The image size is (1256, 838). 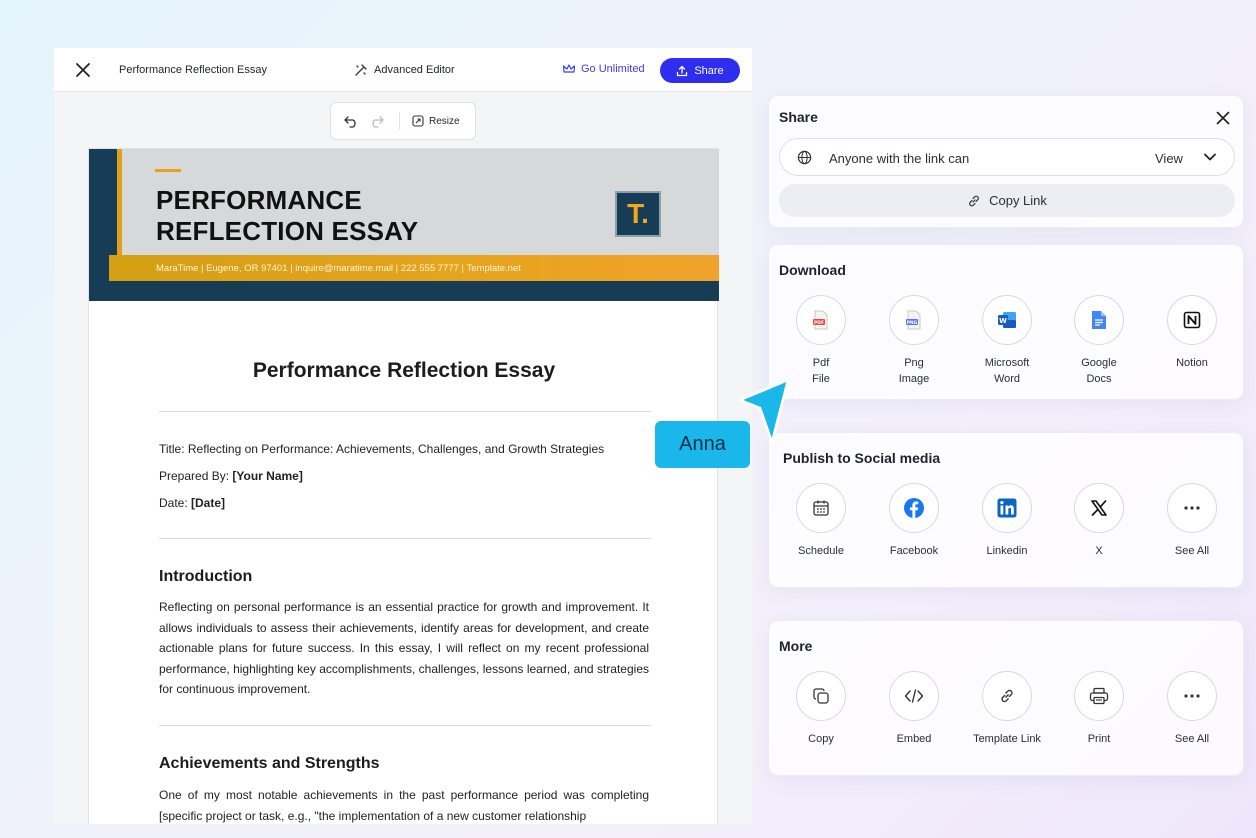 I want to click on google-docs-icon, so click(x=1099, y=320).